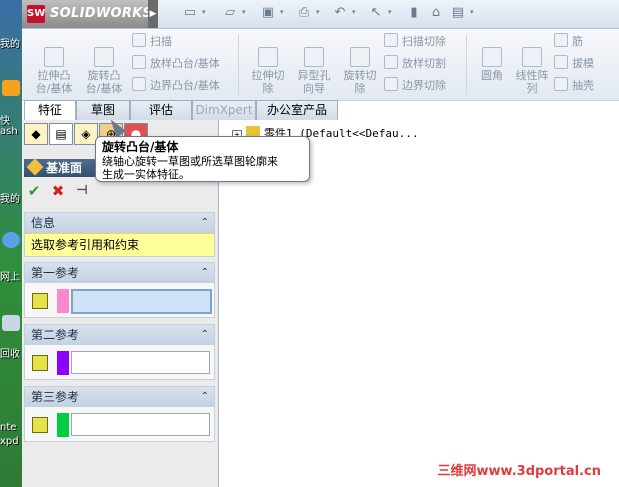 The image size is (619, 487). Describe the element at coordinates (50, 110) in the screenshot. I see `tab-features: 特征` at that location.